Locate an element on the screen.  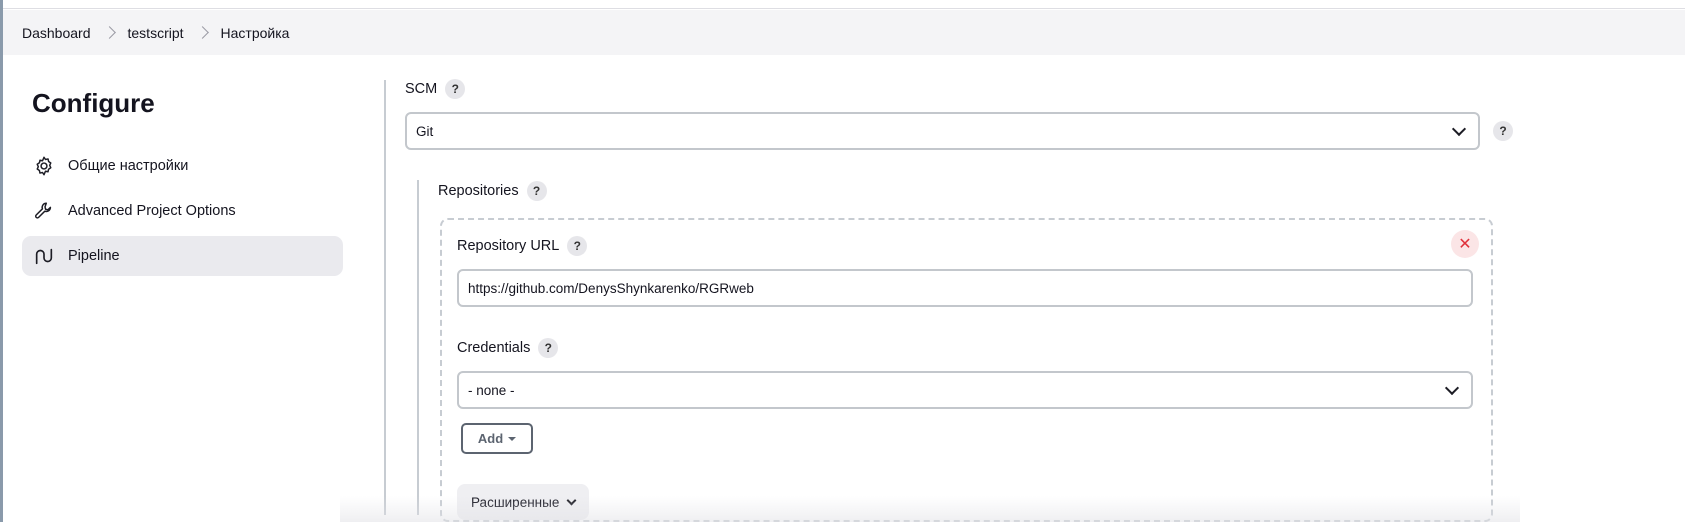
credentials-label-row: Credentials ? is located at coordinates (508, 348).